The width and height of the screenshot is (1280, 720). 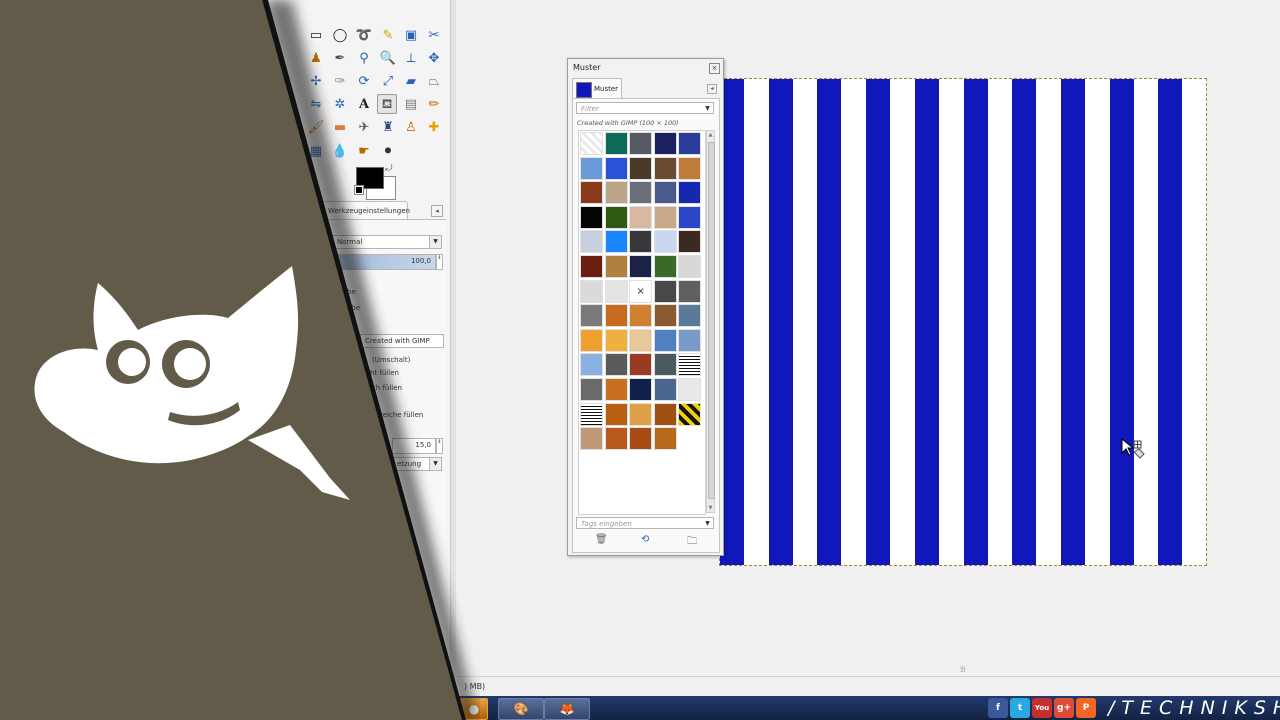 I want to click on pattern-swatch: ×, so click(x=641, y=291).